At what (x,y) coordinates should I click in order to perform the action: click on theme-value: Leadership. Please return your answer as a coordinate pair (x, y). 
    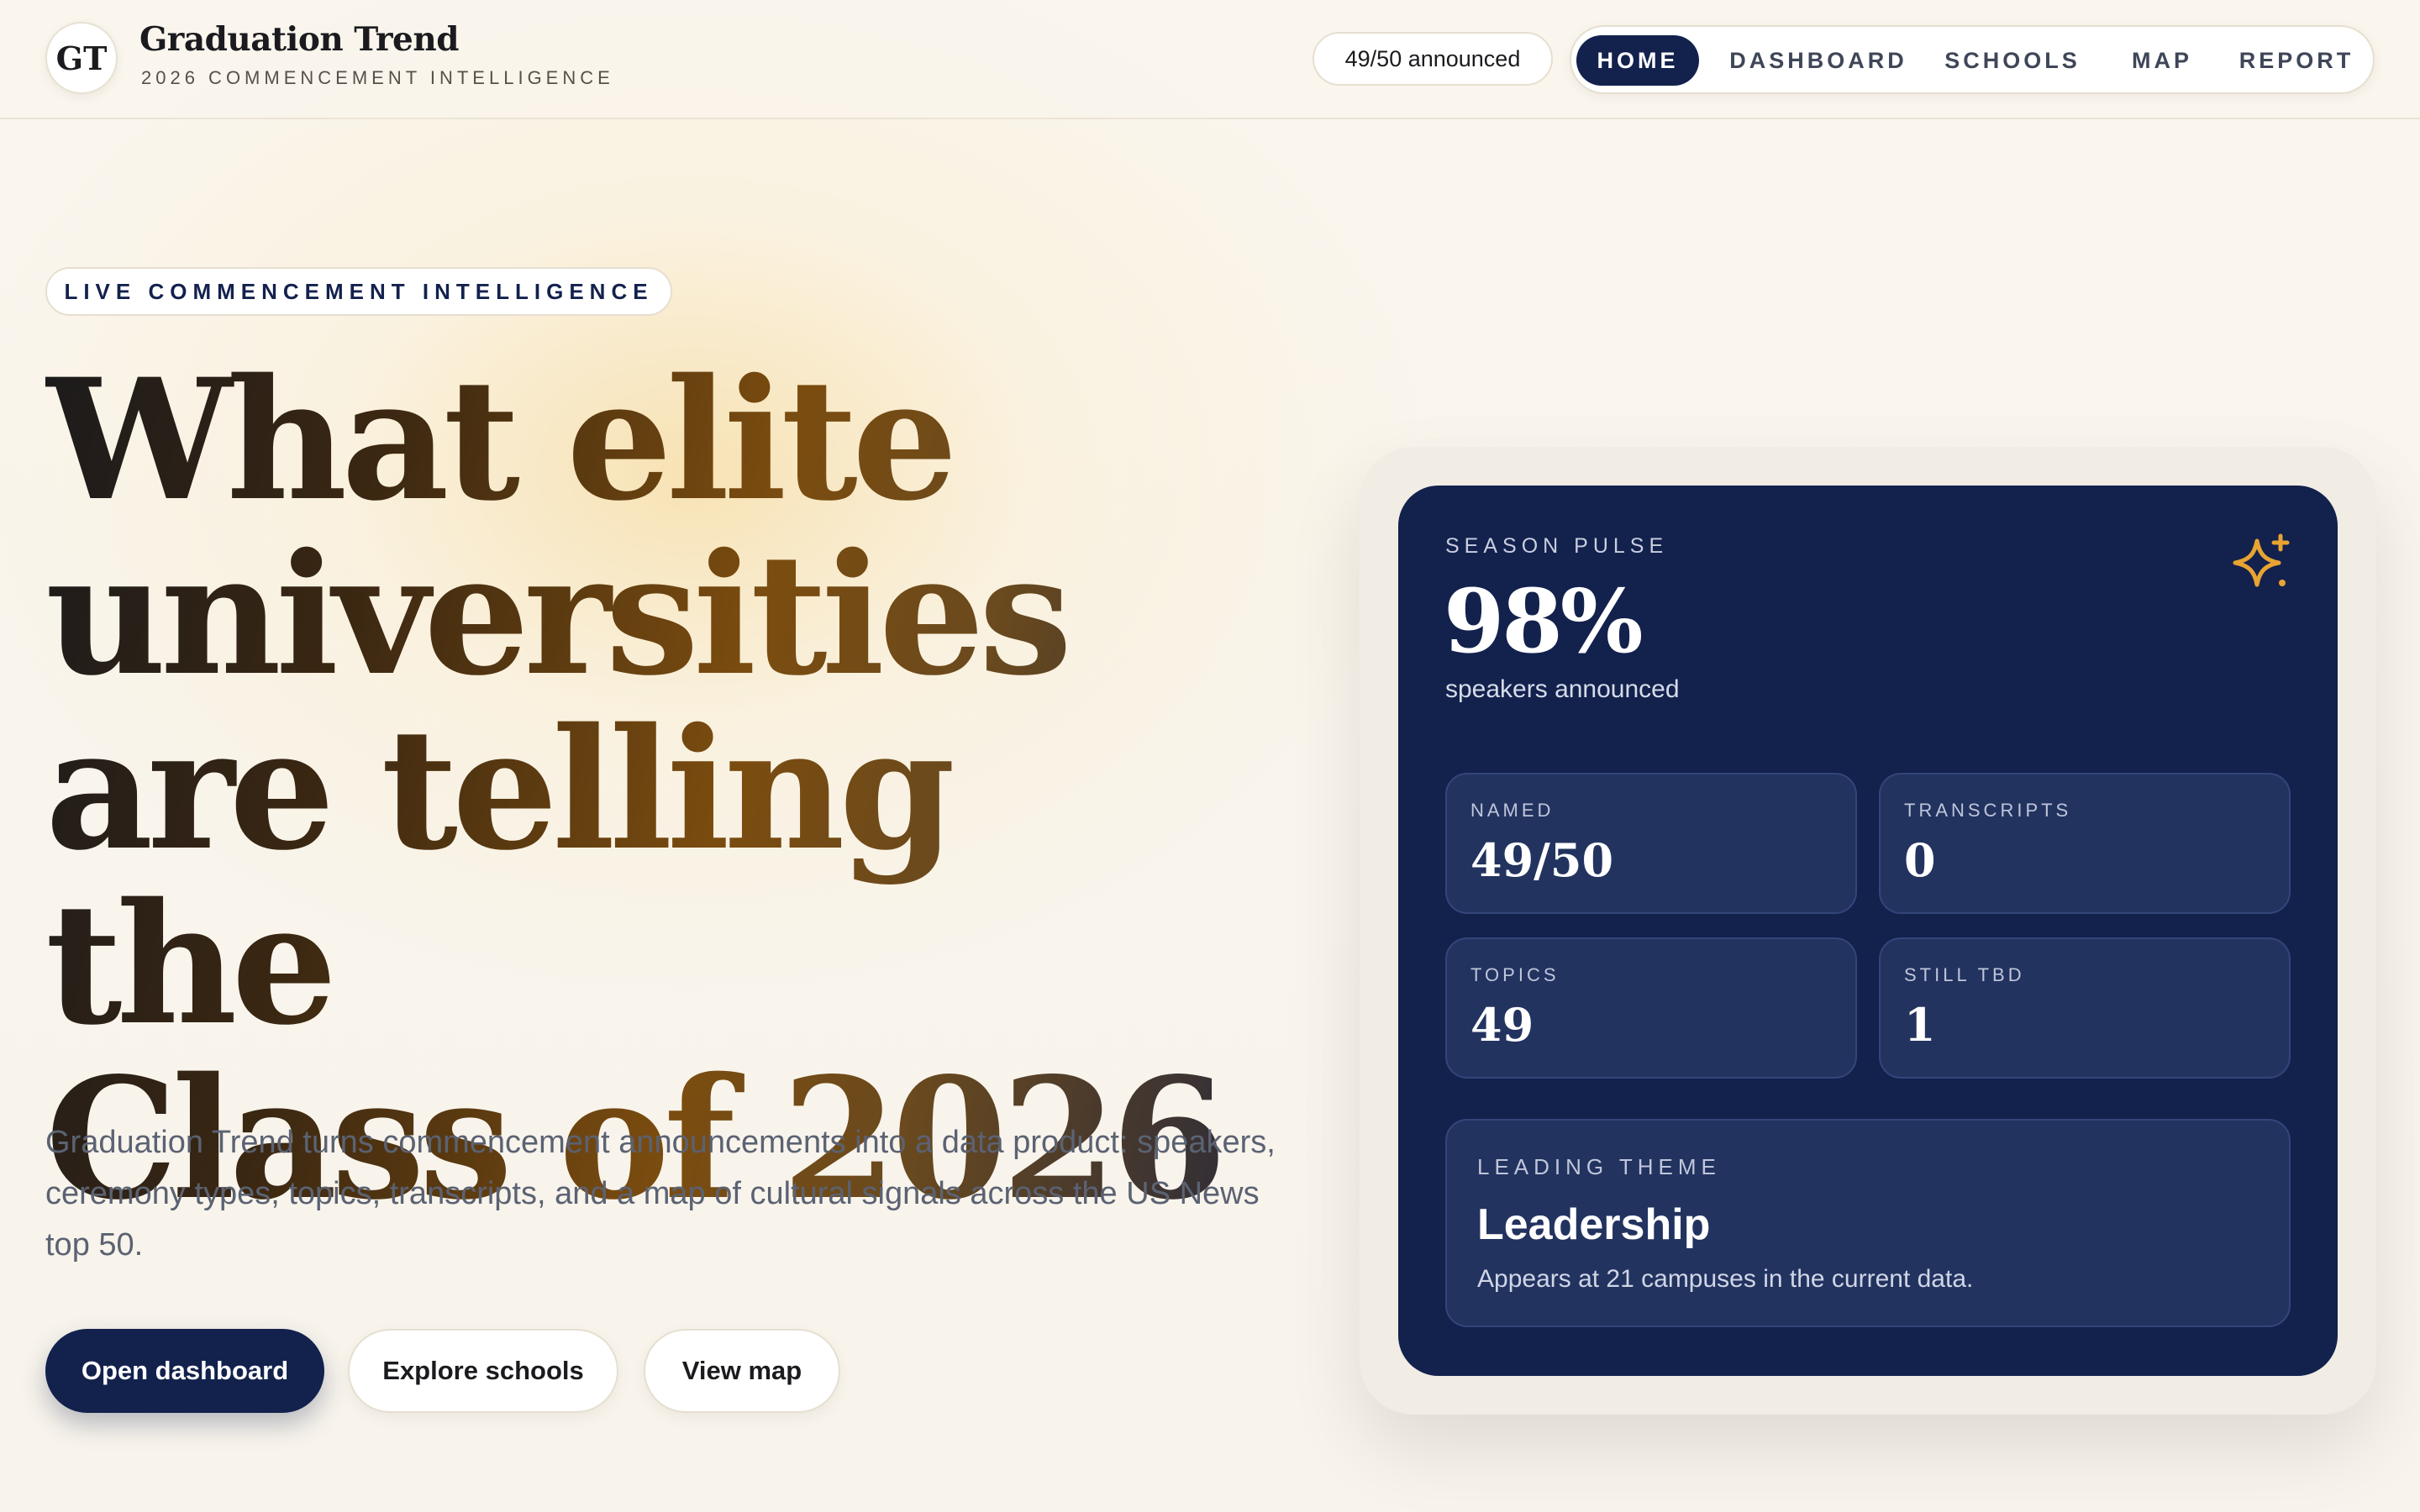
    Looking at the image, I should click on (1594, 1224).